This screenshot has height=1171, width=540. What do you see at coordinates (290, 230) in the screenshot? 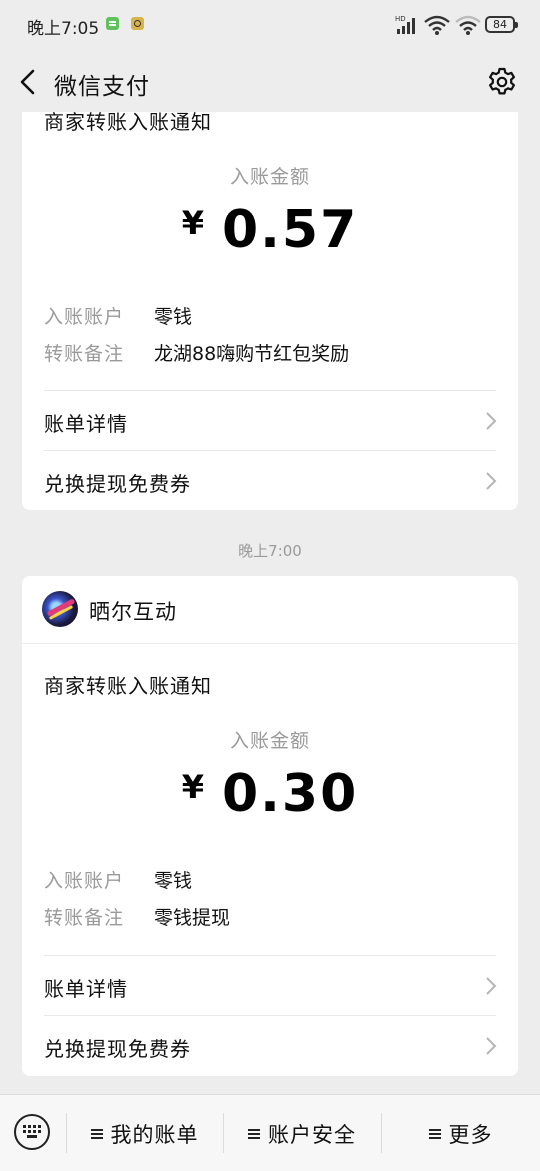
I see `amount-value: 0.57` at bounding box center [290, 230].